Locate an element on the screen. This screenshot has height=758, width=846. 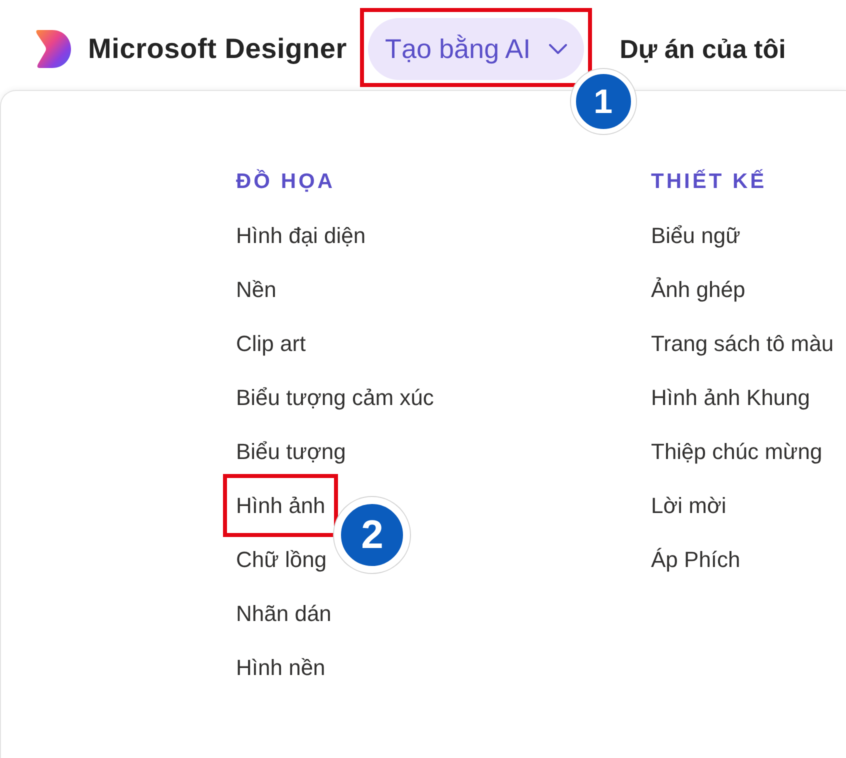
menu-item: Biểu tượng cảm xúc is located at coordinates (335, 398).